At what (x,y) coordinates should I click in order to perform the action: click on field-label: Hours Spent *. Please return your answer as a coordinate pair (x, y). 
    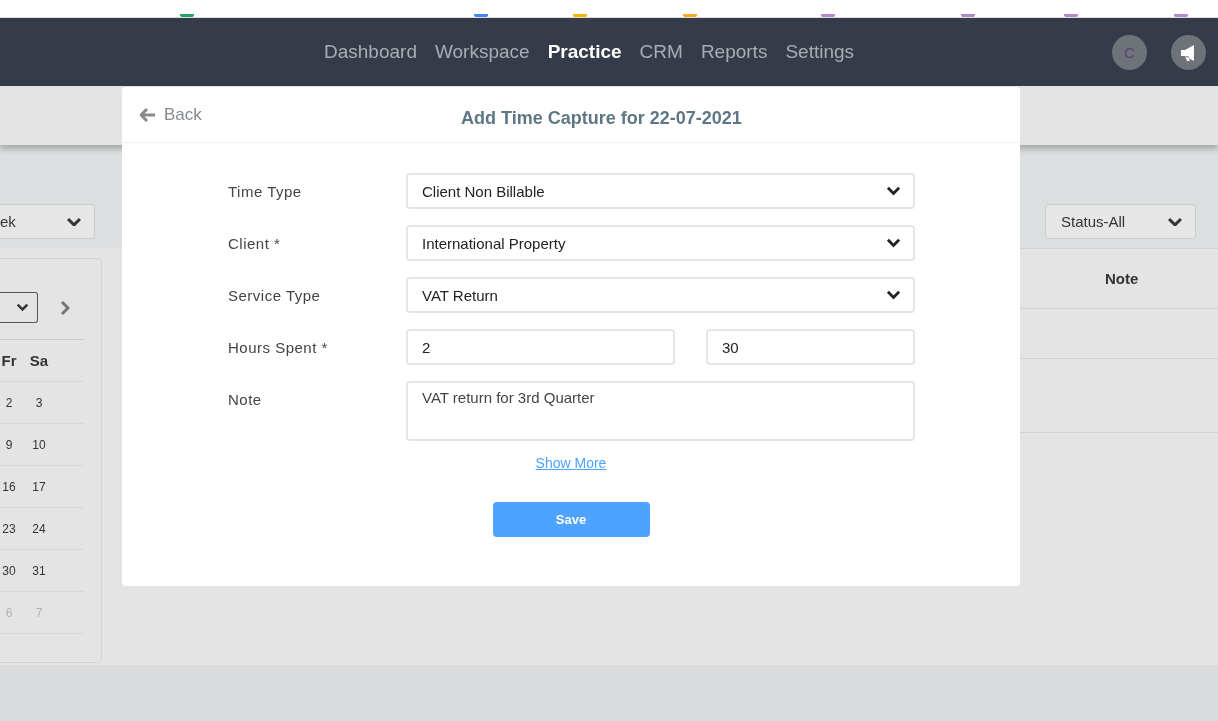
    Looking at the image, I should click on (278, 347).